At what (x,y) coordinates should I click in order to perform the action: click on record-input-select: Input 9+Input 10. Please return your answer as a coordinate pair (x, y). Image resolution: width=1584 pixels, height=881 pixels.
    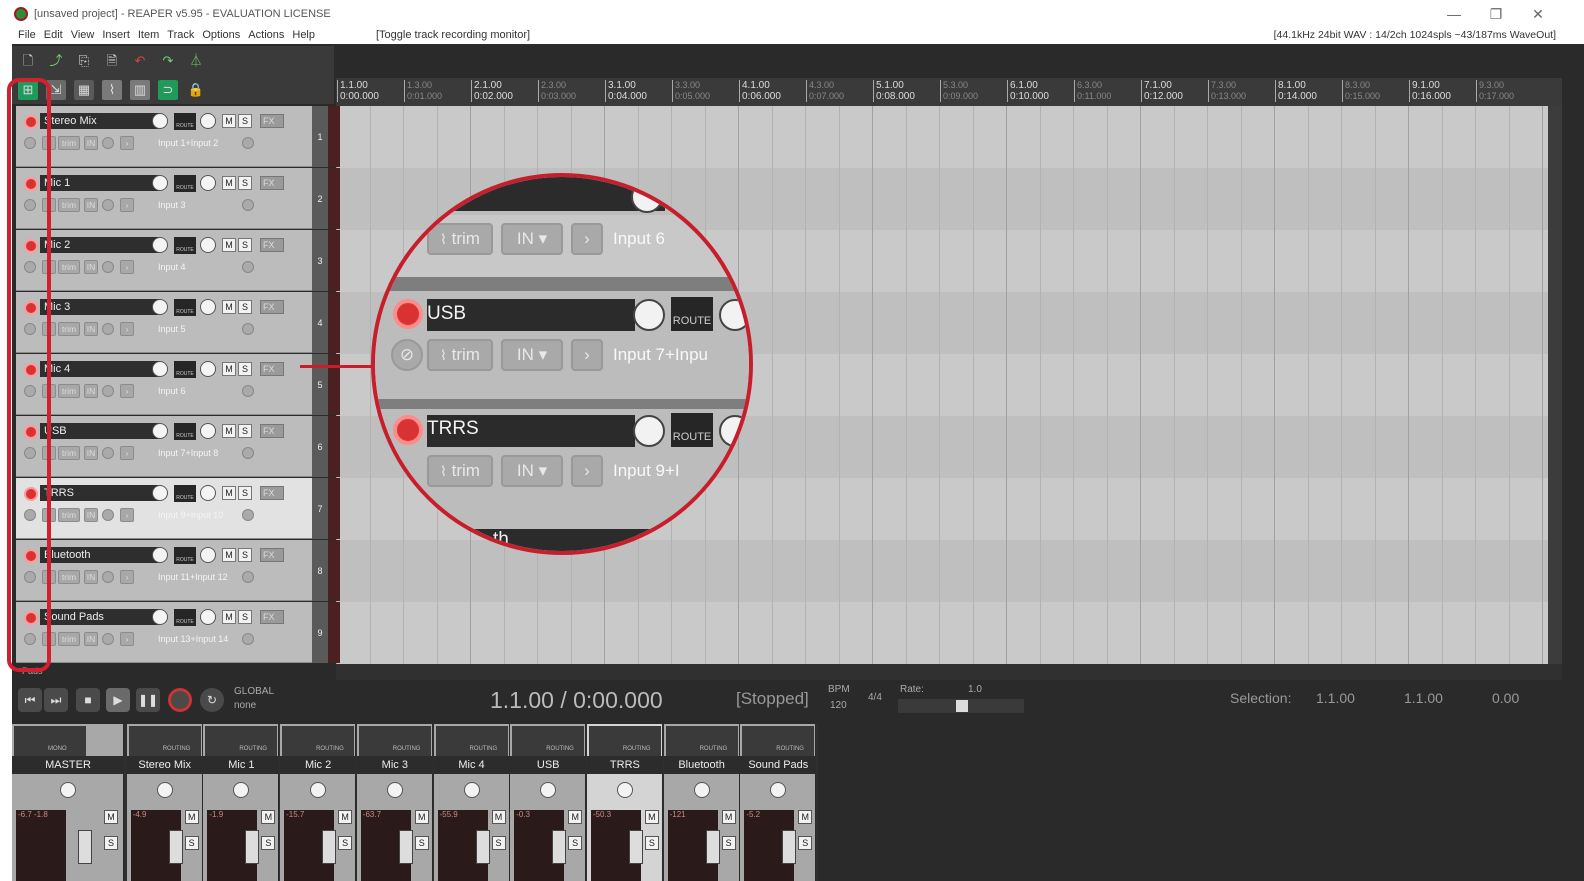
    Looking at the image, I should click on (200, 515).